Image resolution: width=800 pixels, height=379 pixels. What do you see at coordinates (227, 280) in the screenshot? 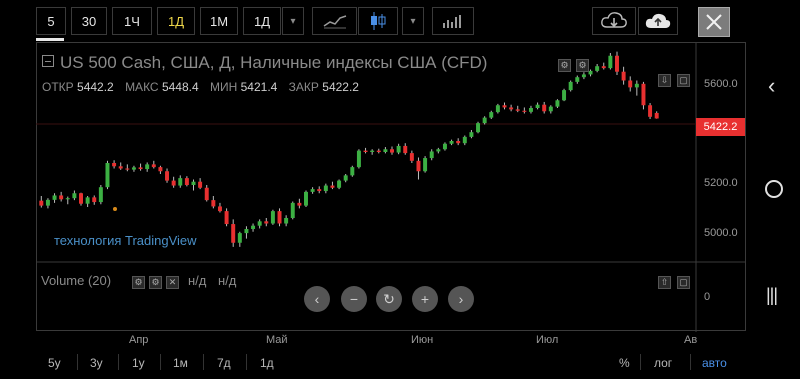
I see `volume-ma-value: н/д` at bounding box center [227, 280].